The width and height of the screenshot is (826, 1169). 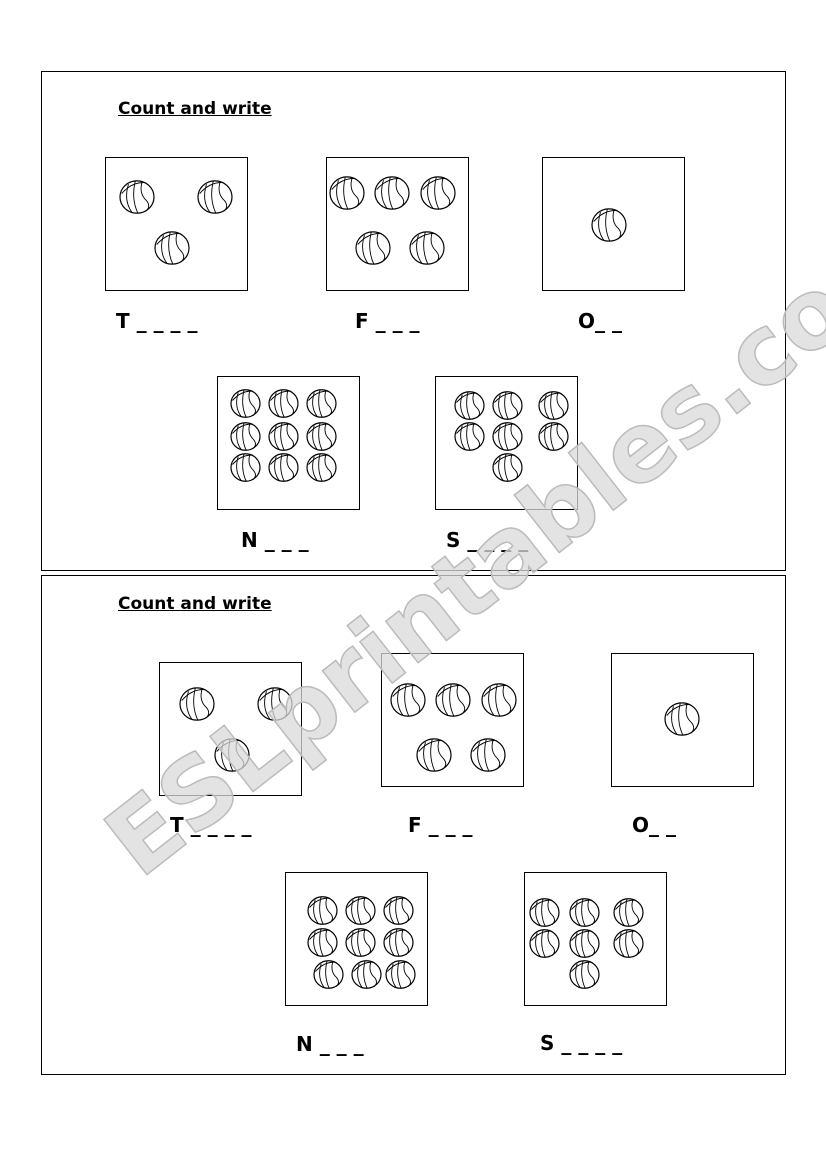 What do you see at coordinates (195, 109) in the screenshot?
I see `section-1-title: Count and write` at bounding box center [195, 109].